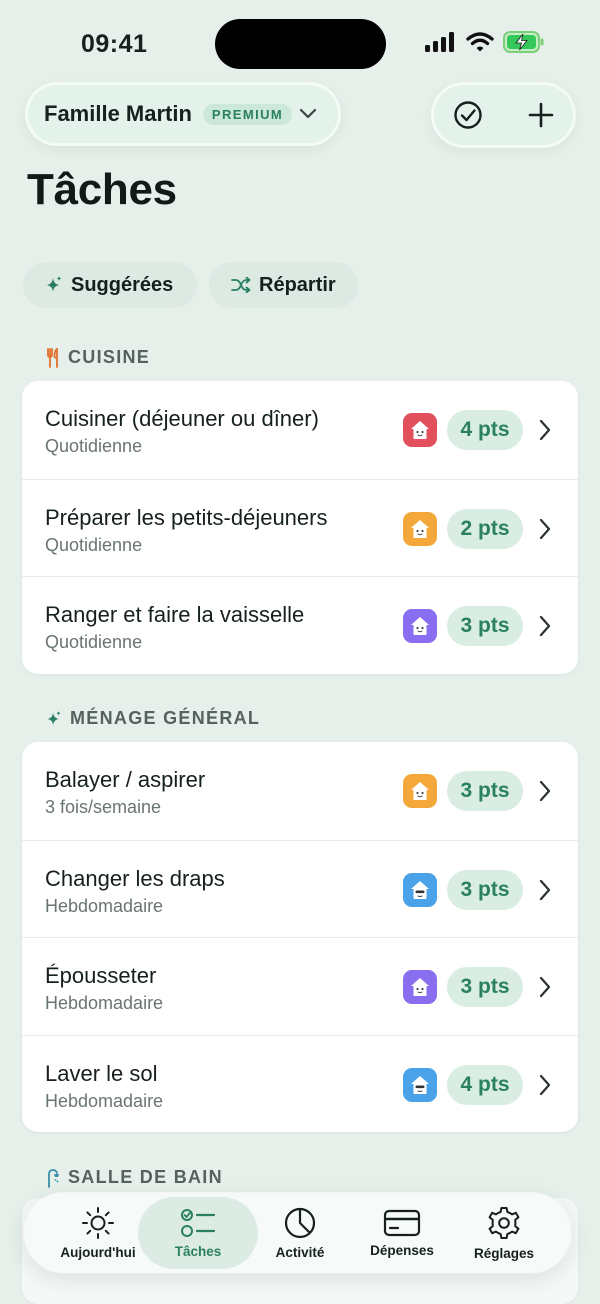 Image resolution: width=600 pixels, height=1304 pixels. I want to click on shower-icon, so click(53, 1178).